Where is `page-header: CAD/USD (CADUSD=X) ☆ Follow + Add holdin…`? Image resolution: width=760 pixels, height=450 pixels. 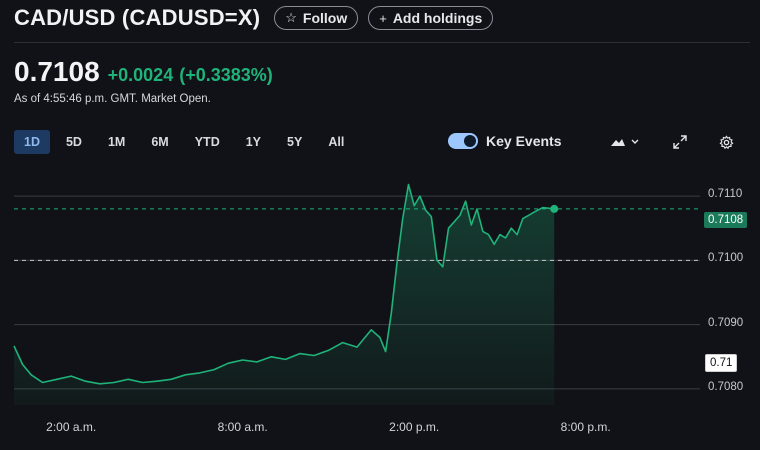
page-header: CAD/USD (CADUSD=X) ☆ Follow + Add holdin… is located at coordinates (382, 18).